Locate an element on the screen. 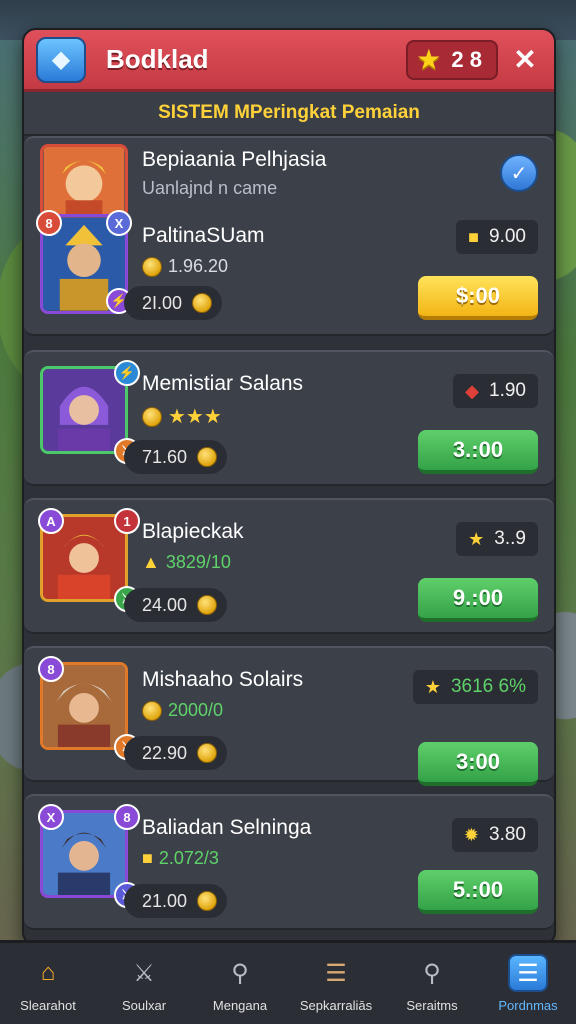 The height and width of the screenshot is (1024, 576). hero-name: Memistiar Salans is located at coordinates (223, 383).